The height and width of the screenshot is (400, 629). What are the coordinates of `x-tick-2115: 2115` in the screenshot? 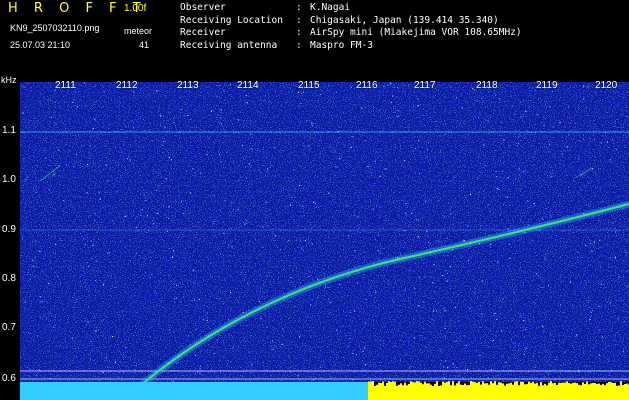 It's located at (309, 85).